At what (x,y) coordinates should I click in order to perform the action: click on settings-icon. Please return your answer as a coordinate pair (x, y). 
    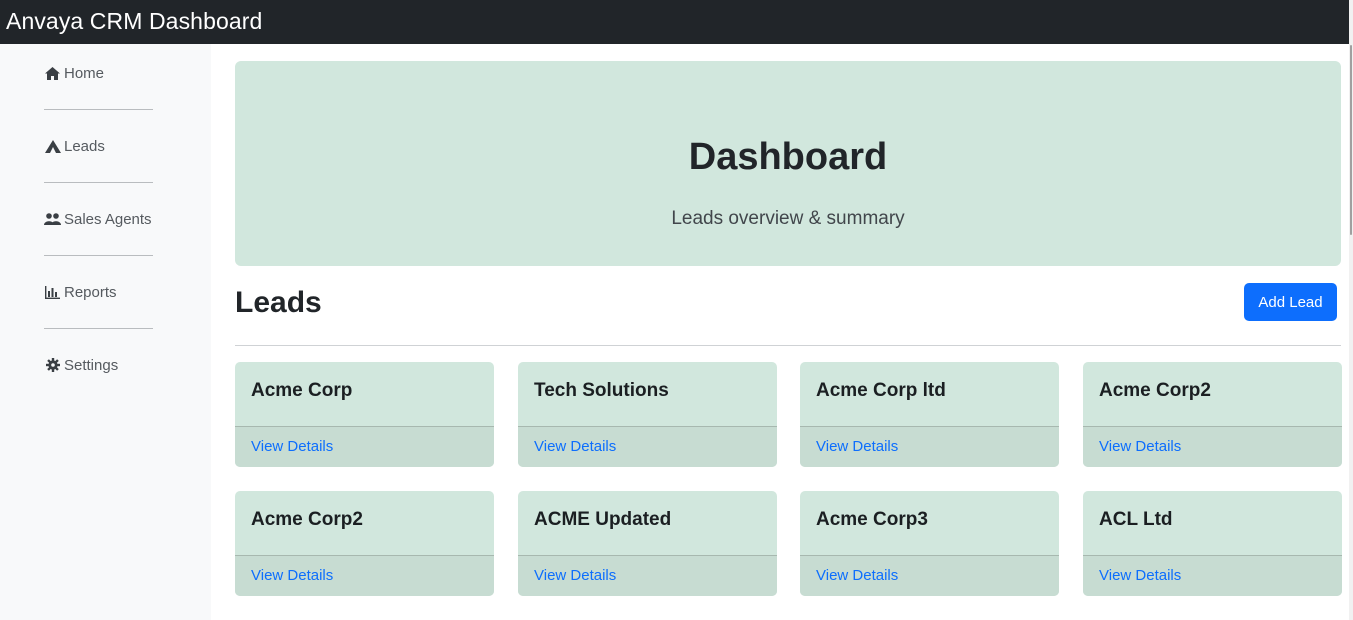
    Looking at the image, I should click on (52, 365).